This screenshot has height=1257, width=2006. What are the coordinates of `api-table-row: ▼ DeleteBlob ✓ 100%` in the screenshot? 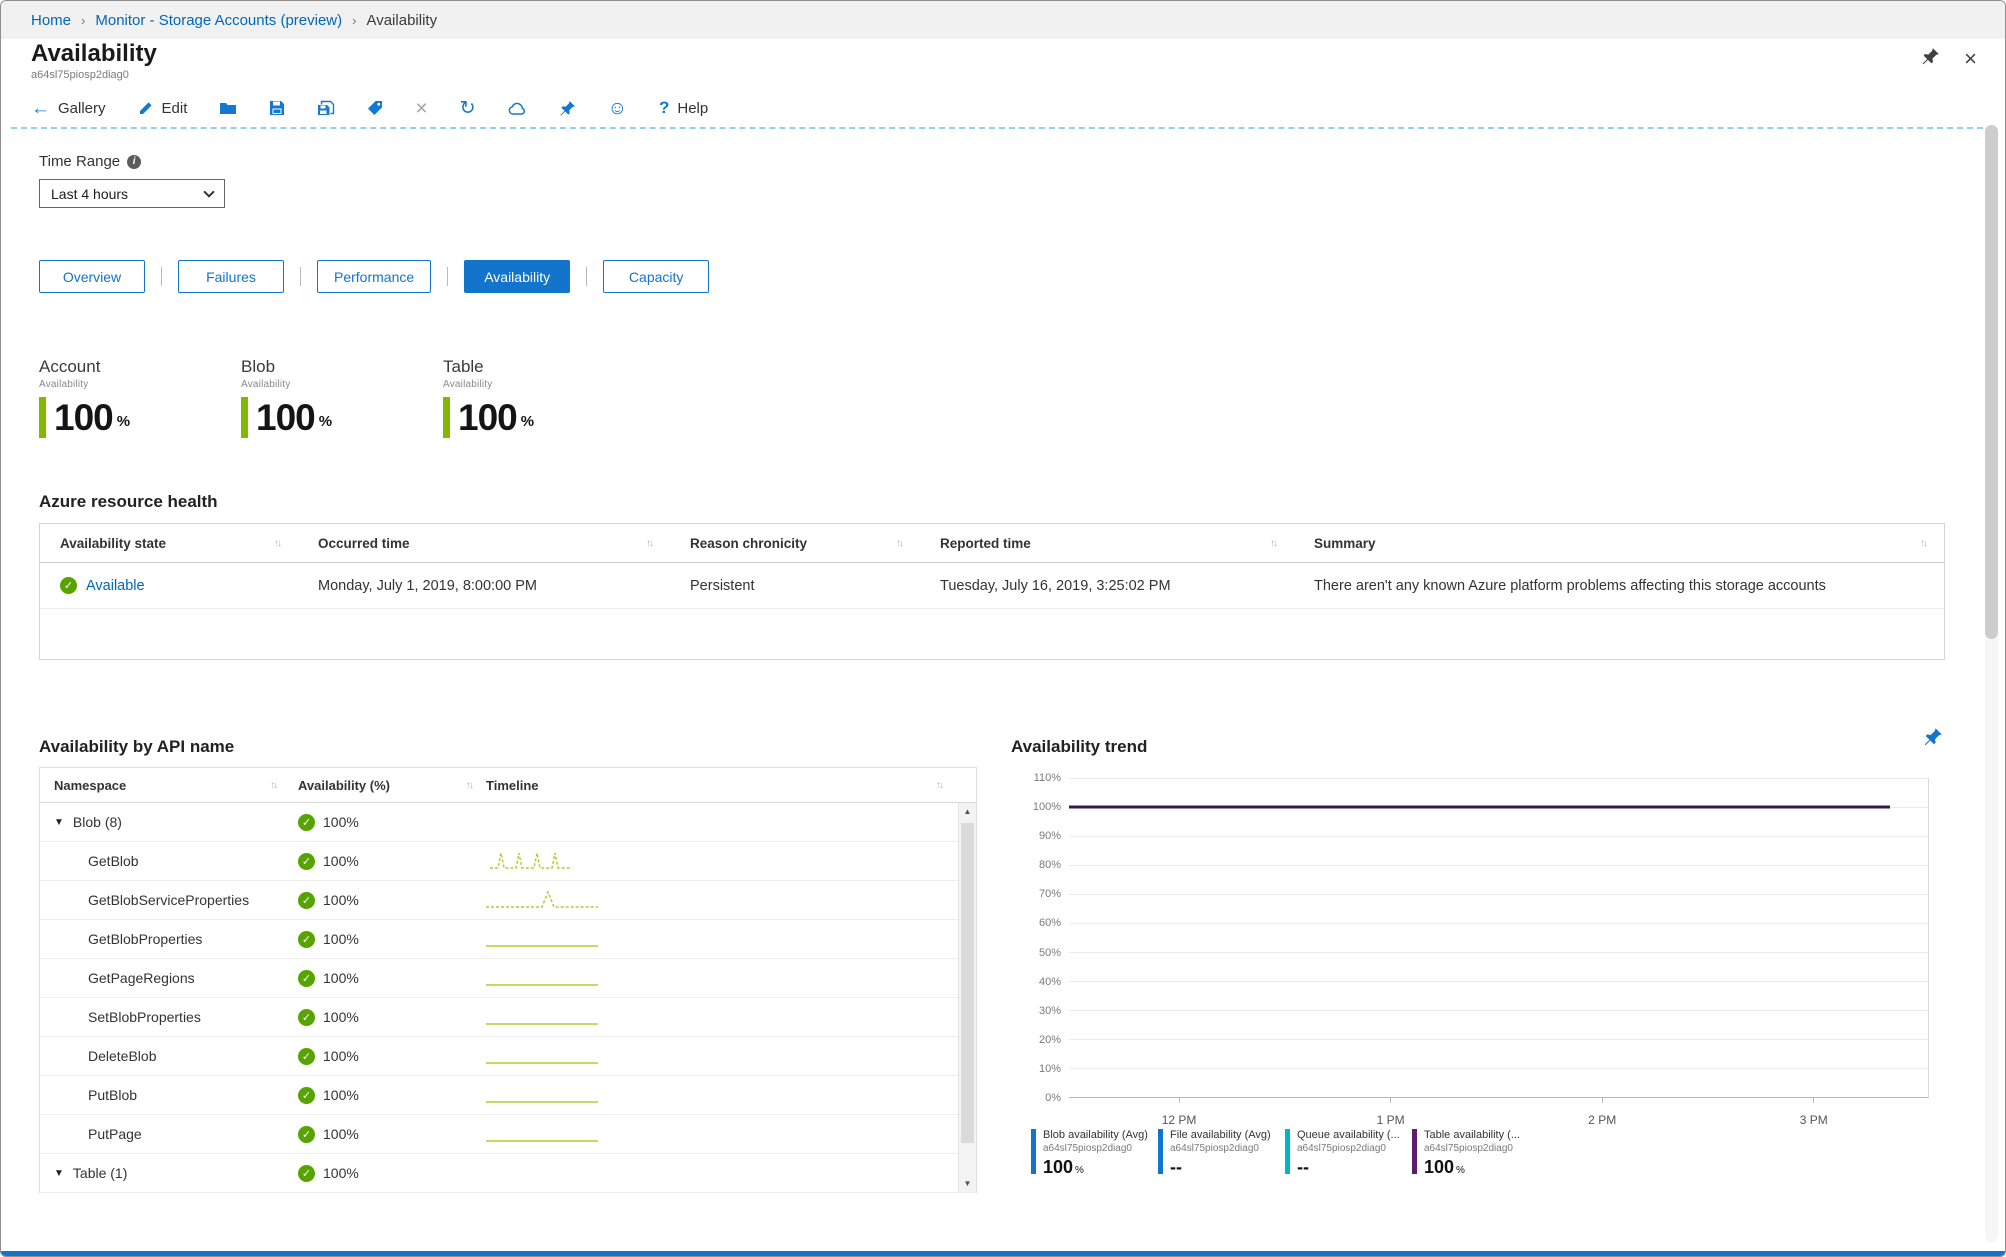 It's located at (508, 1056).